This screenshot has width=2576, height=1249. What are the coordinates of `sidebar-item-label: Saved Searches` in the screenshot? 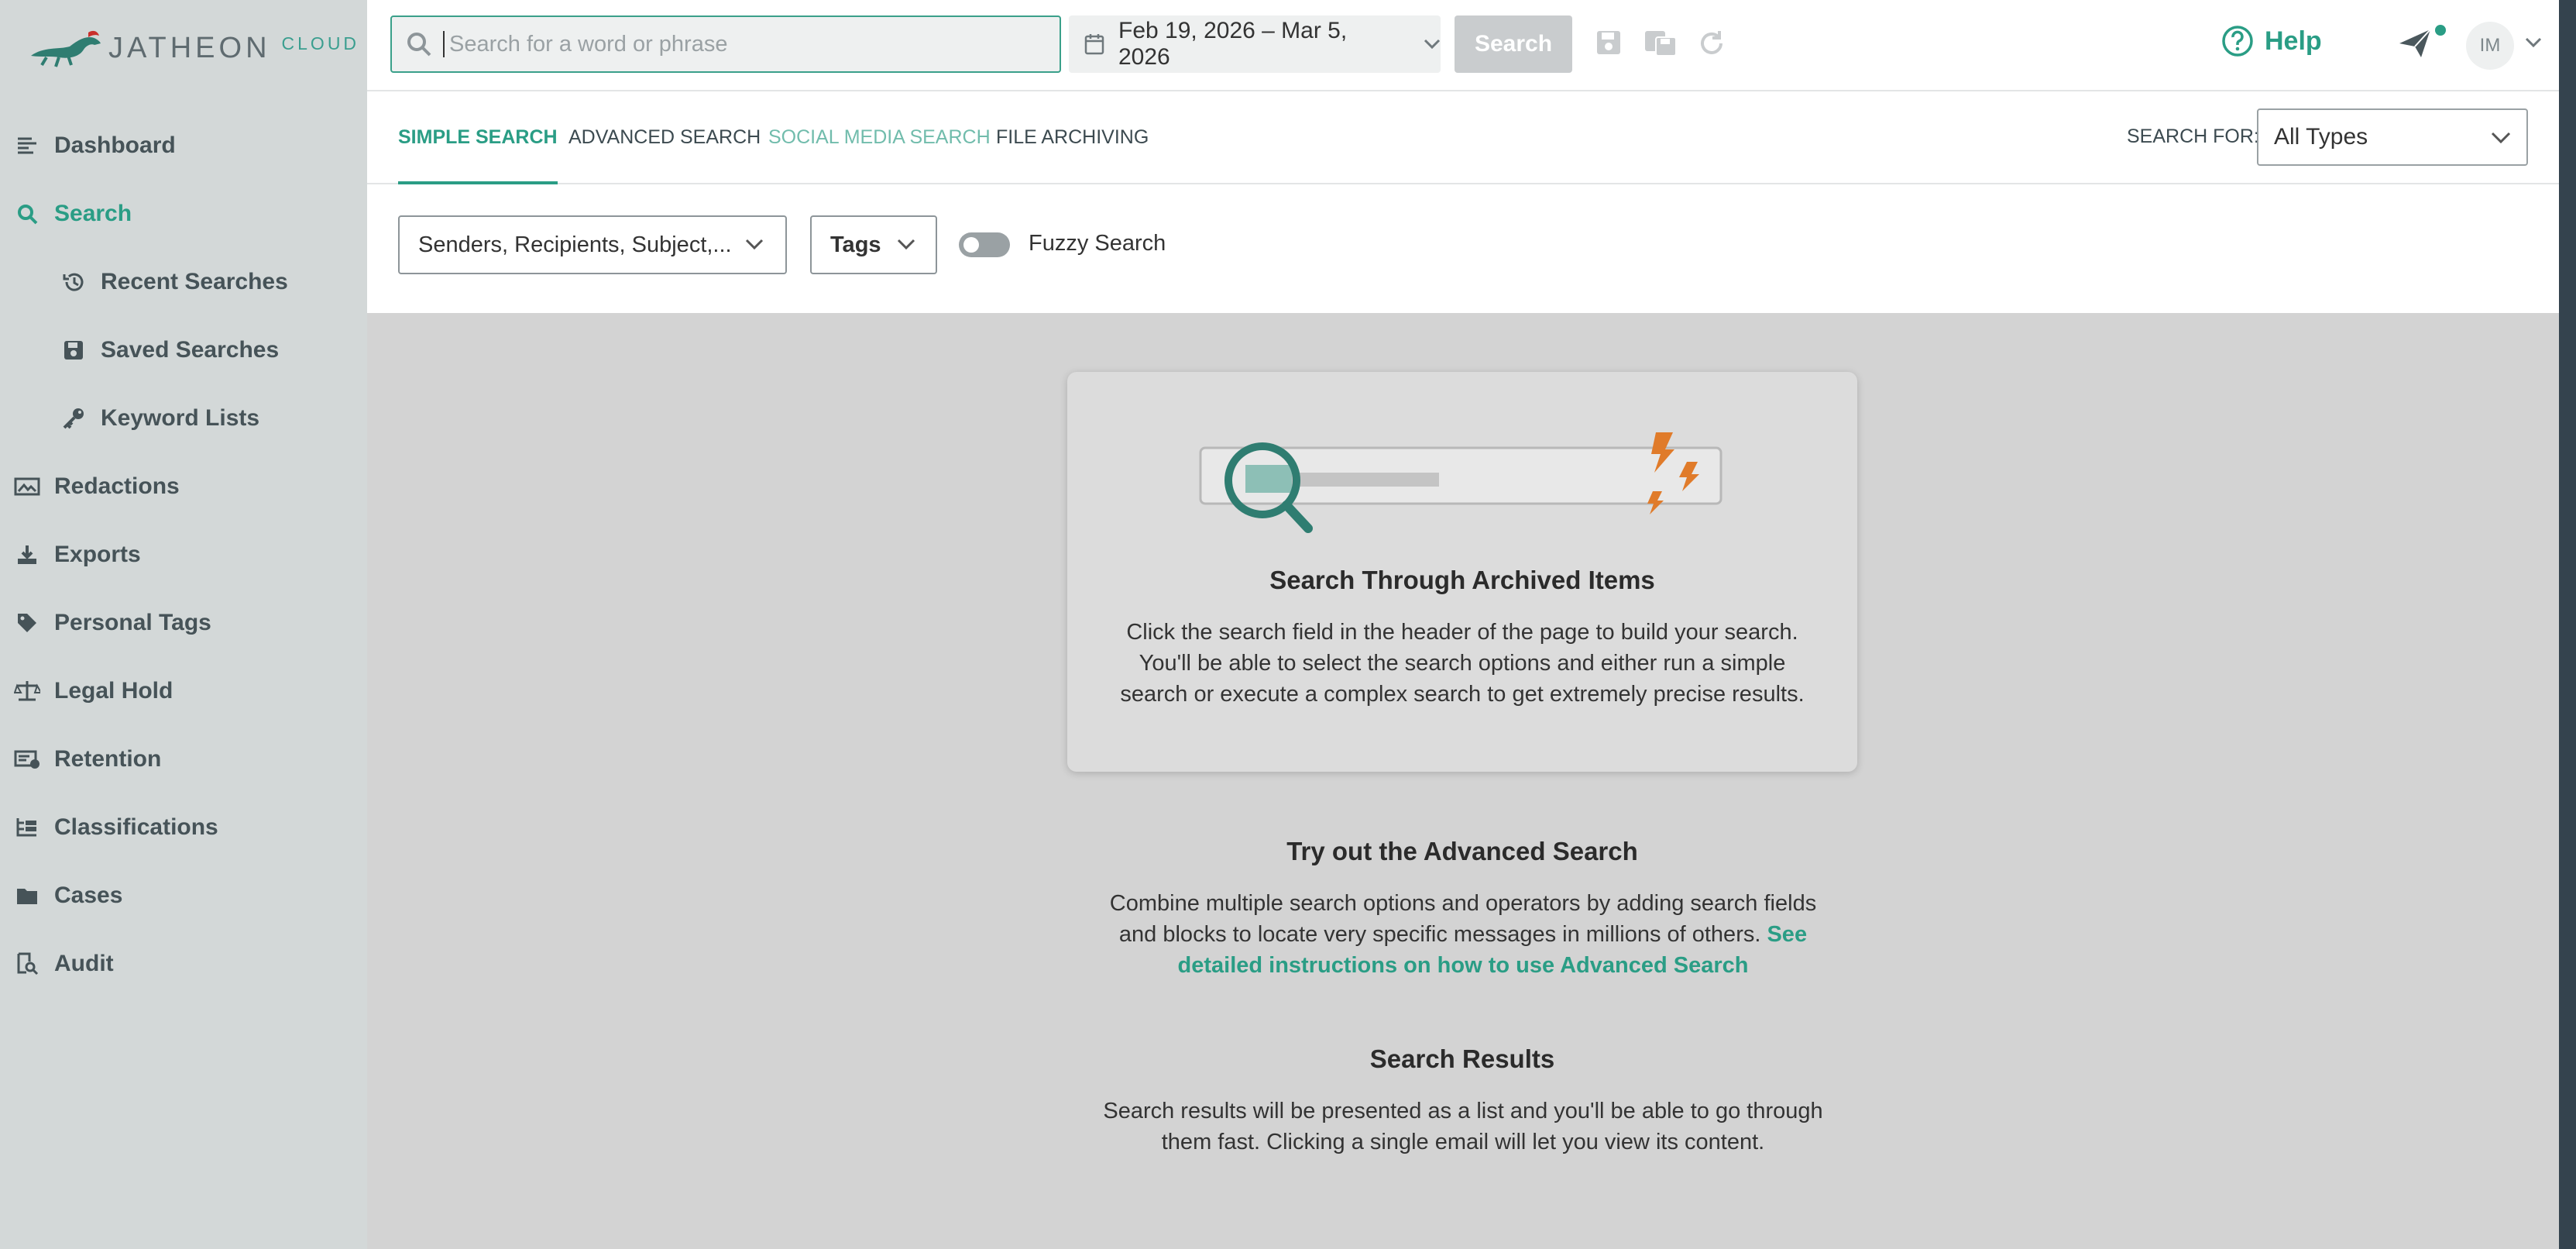 It's located at (190, 350).